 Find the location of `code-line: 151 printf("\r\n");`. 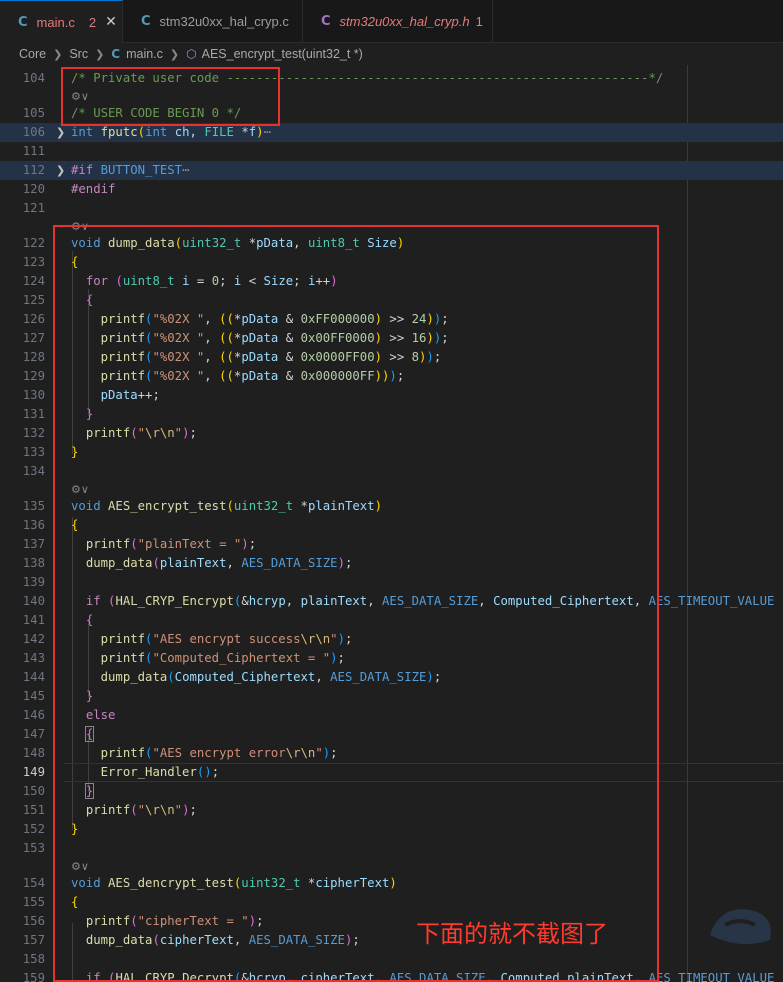

code-line: 151 printf("\r\n"); is located at coordinates (109, 810).